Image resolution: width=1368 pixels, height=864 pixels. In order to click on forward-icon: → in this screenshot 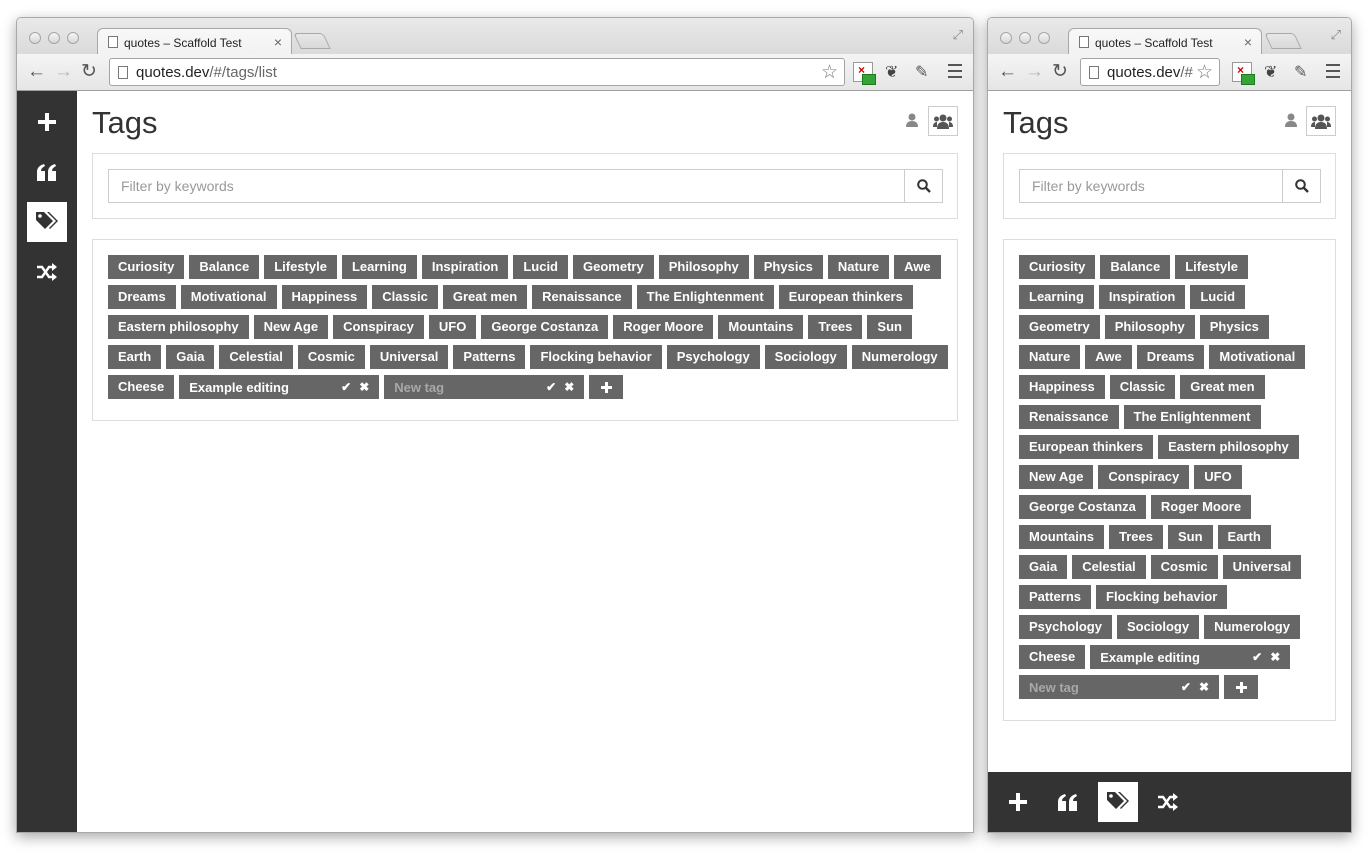, I will do `click(1034, 72)`.